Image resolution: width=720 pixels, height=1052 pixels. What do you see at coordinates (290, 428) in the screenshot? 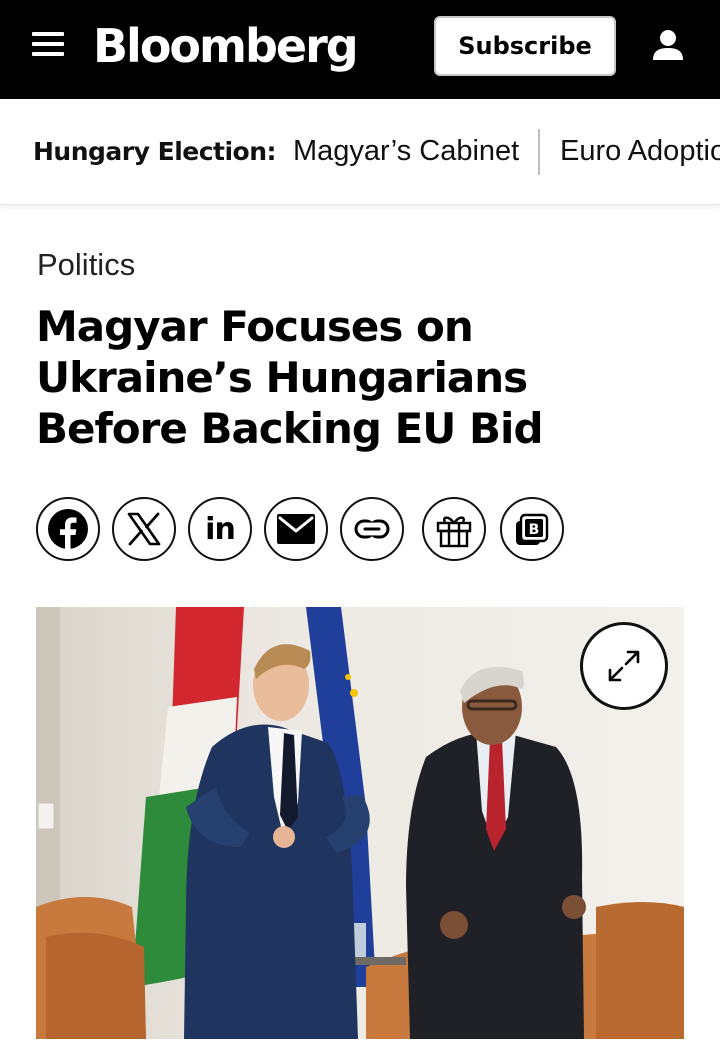
I see `headline-line: Before Backing EU Bid` at bounding box center [290, 428].